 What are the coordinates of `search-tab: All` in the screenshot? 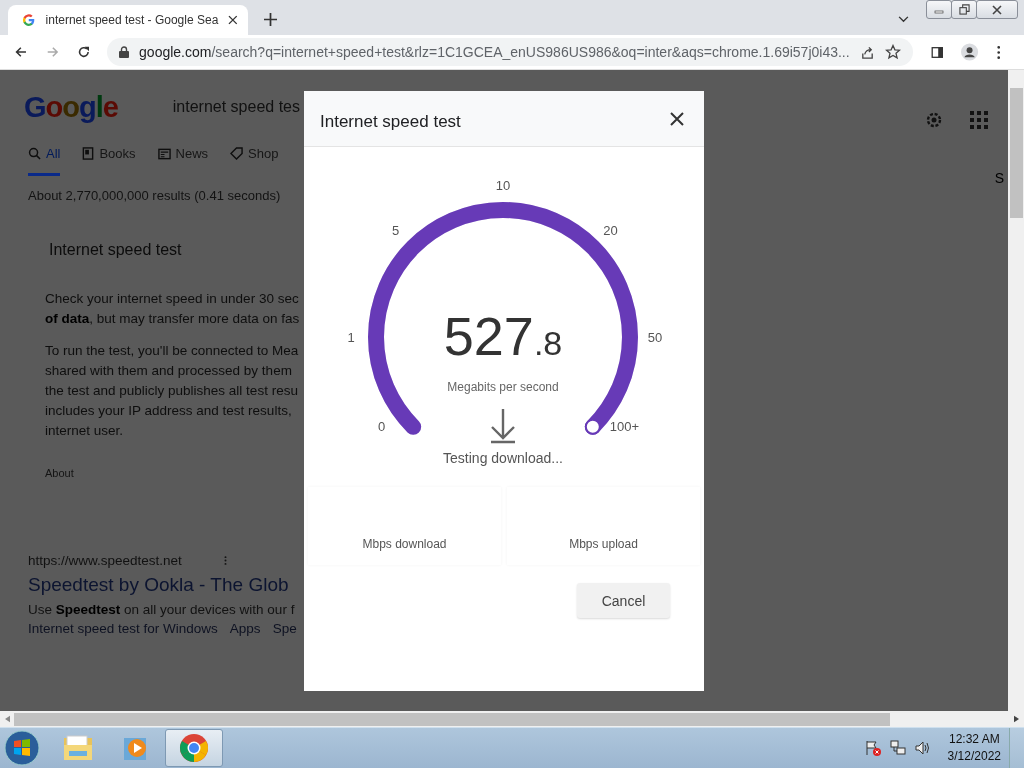 It's located at (44, 161).